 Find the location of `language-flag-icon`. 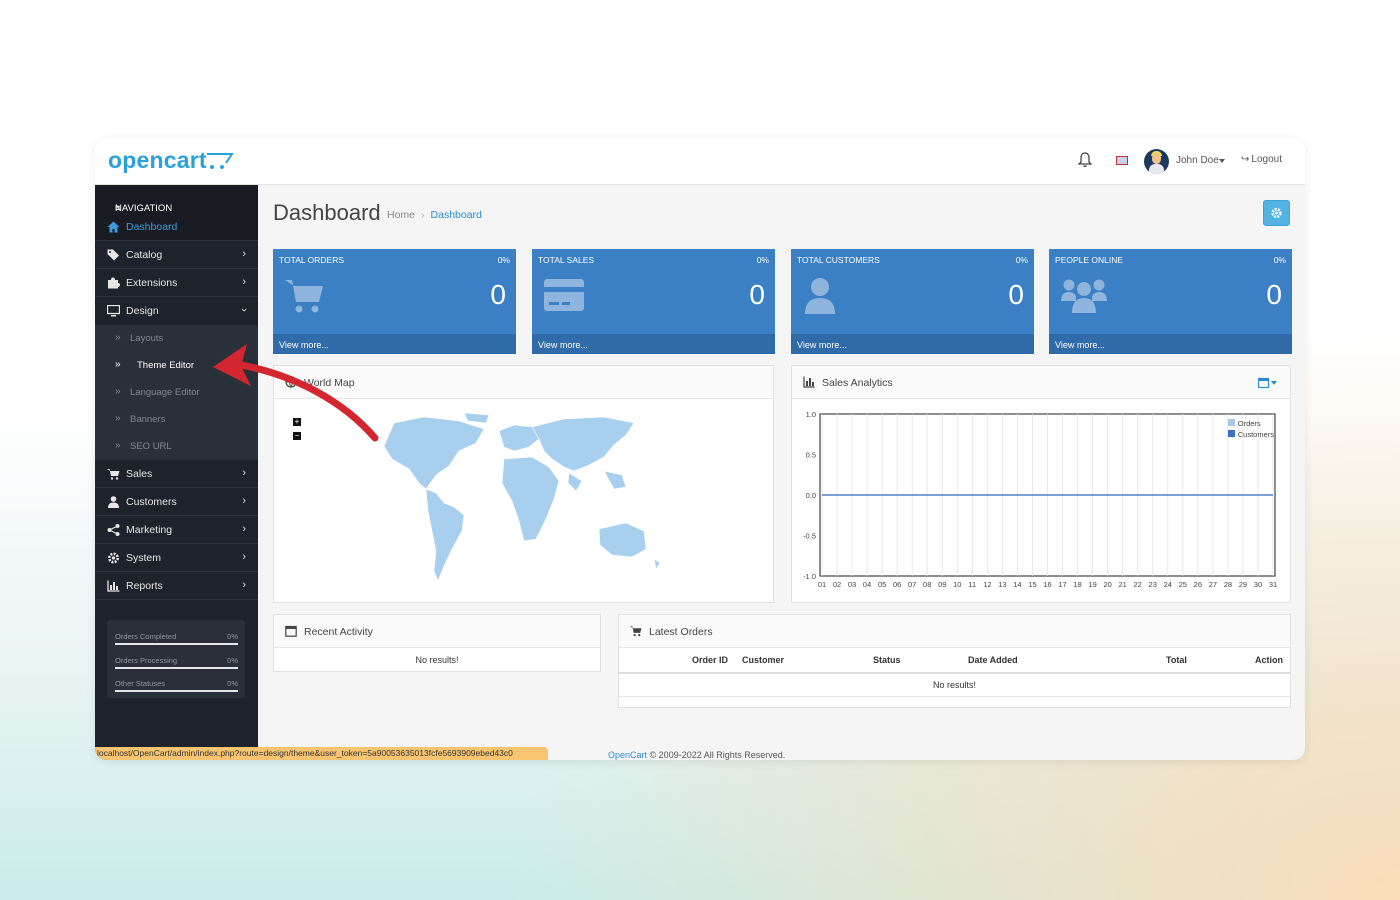

language-flag-icon is located at coordinates (1122, 160).